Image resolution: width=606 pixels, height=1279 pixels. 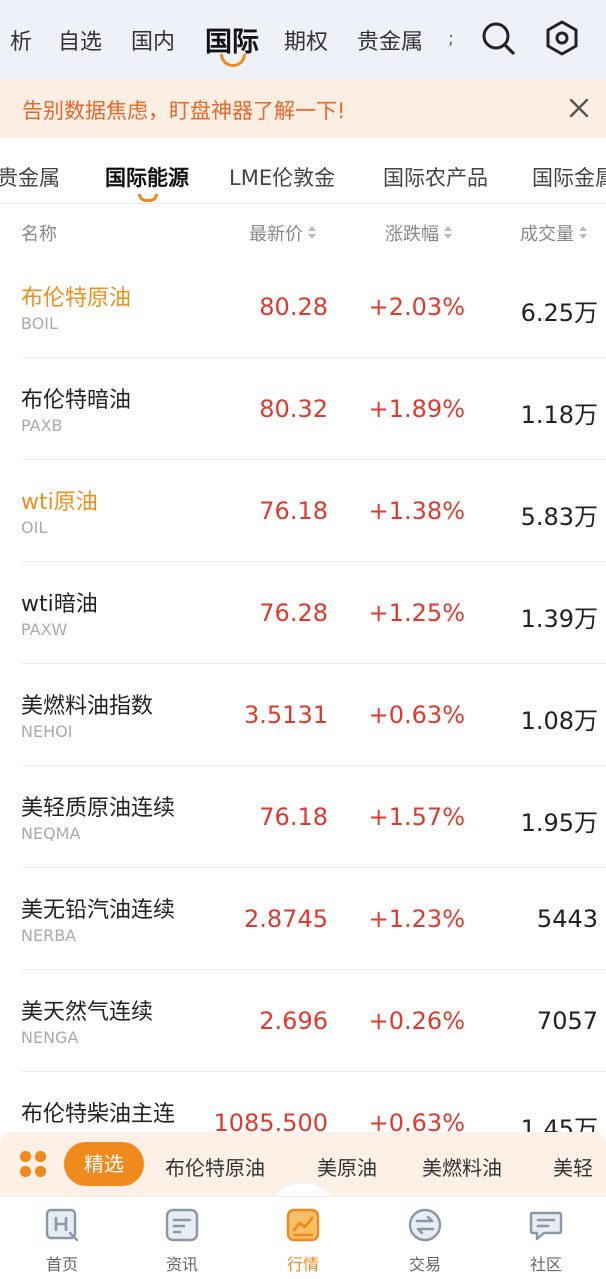 I want to click on subtab-intl-metals: 国际金属, so click(x=569, y=177).